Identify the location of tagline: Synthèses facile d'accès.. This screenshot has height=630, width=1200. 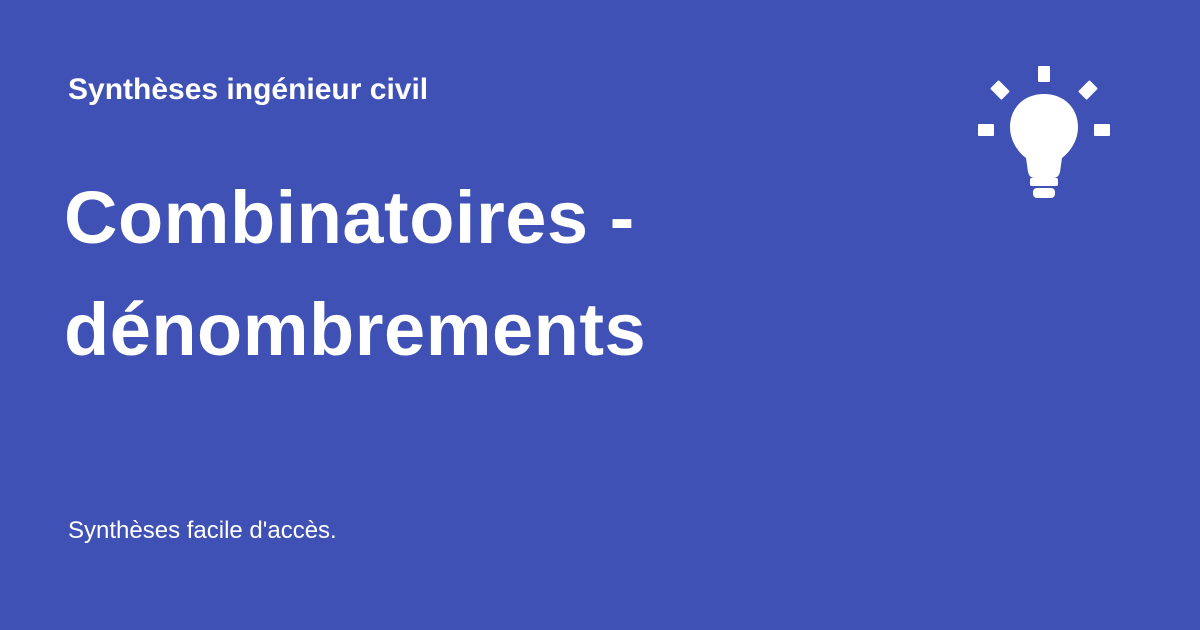
(202, 530).